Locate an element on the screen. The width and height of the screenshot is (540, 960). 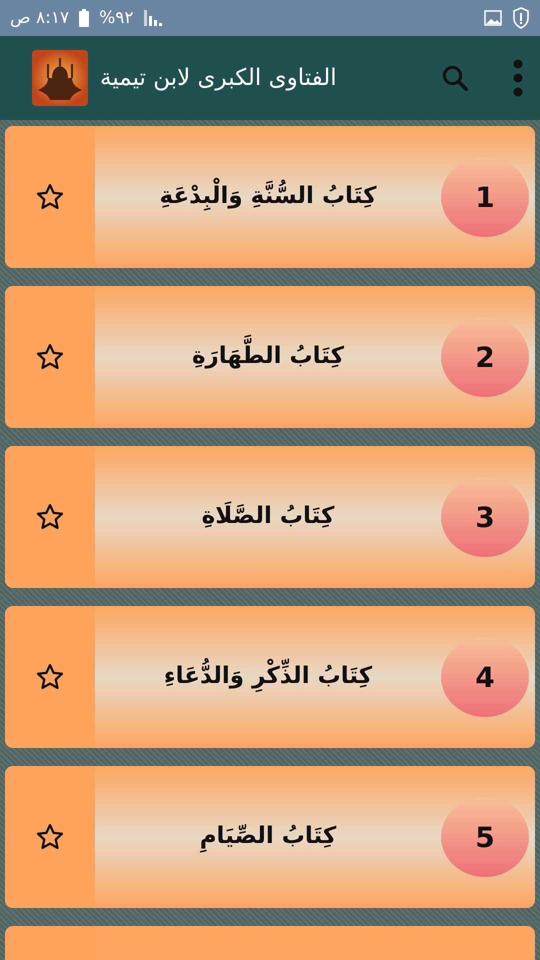
app-title: الفتاوى الكبرى لابن تيمية is located at coordinates (218, 78).